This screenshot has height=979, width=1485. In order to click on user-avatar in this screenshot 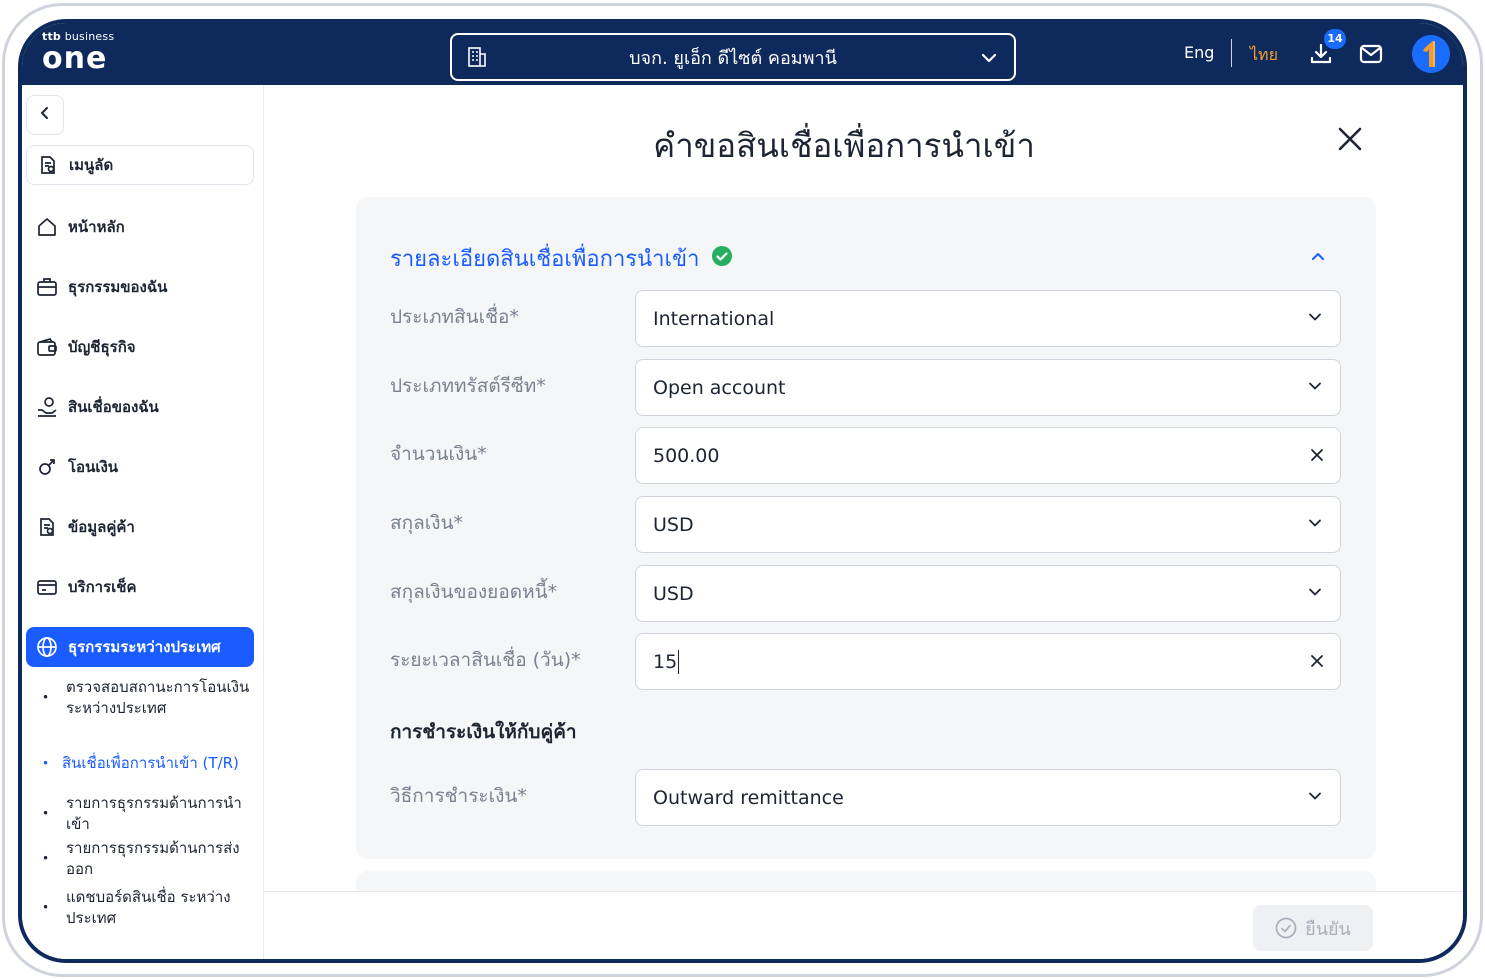, I will do `click(1431, 54)`.